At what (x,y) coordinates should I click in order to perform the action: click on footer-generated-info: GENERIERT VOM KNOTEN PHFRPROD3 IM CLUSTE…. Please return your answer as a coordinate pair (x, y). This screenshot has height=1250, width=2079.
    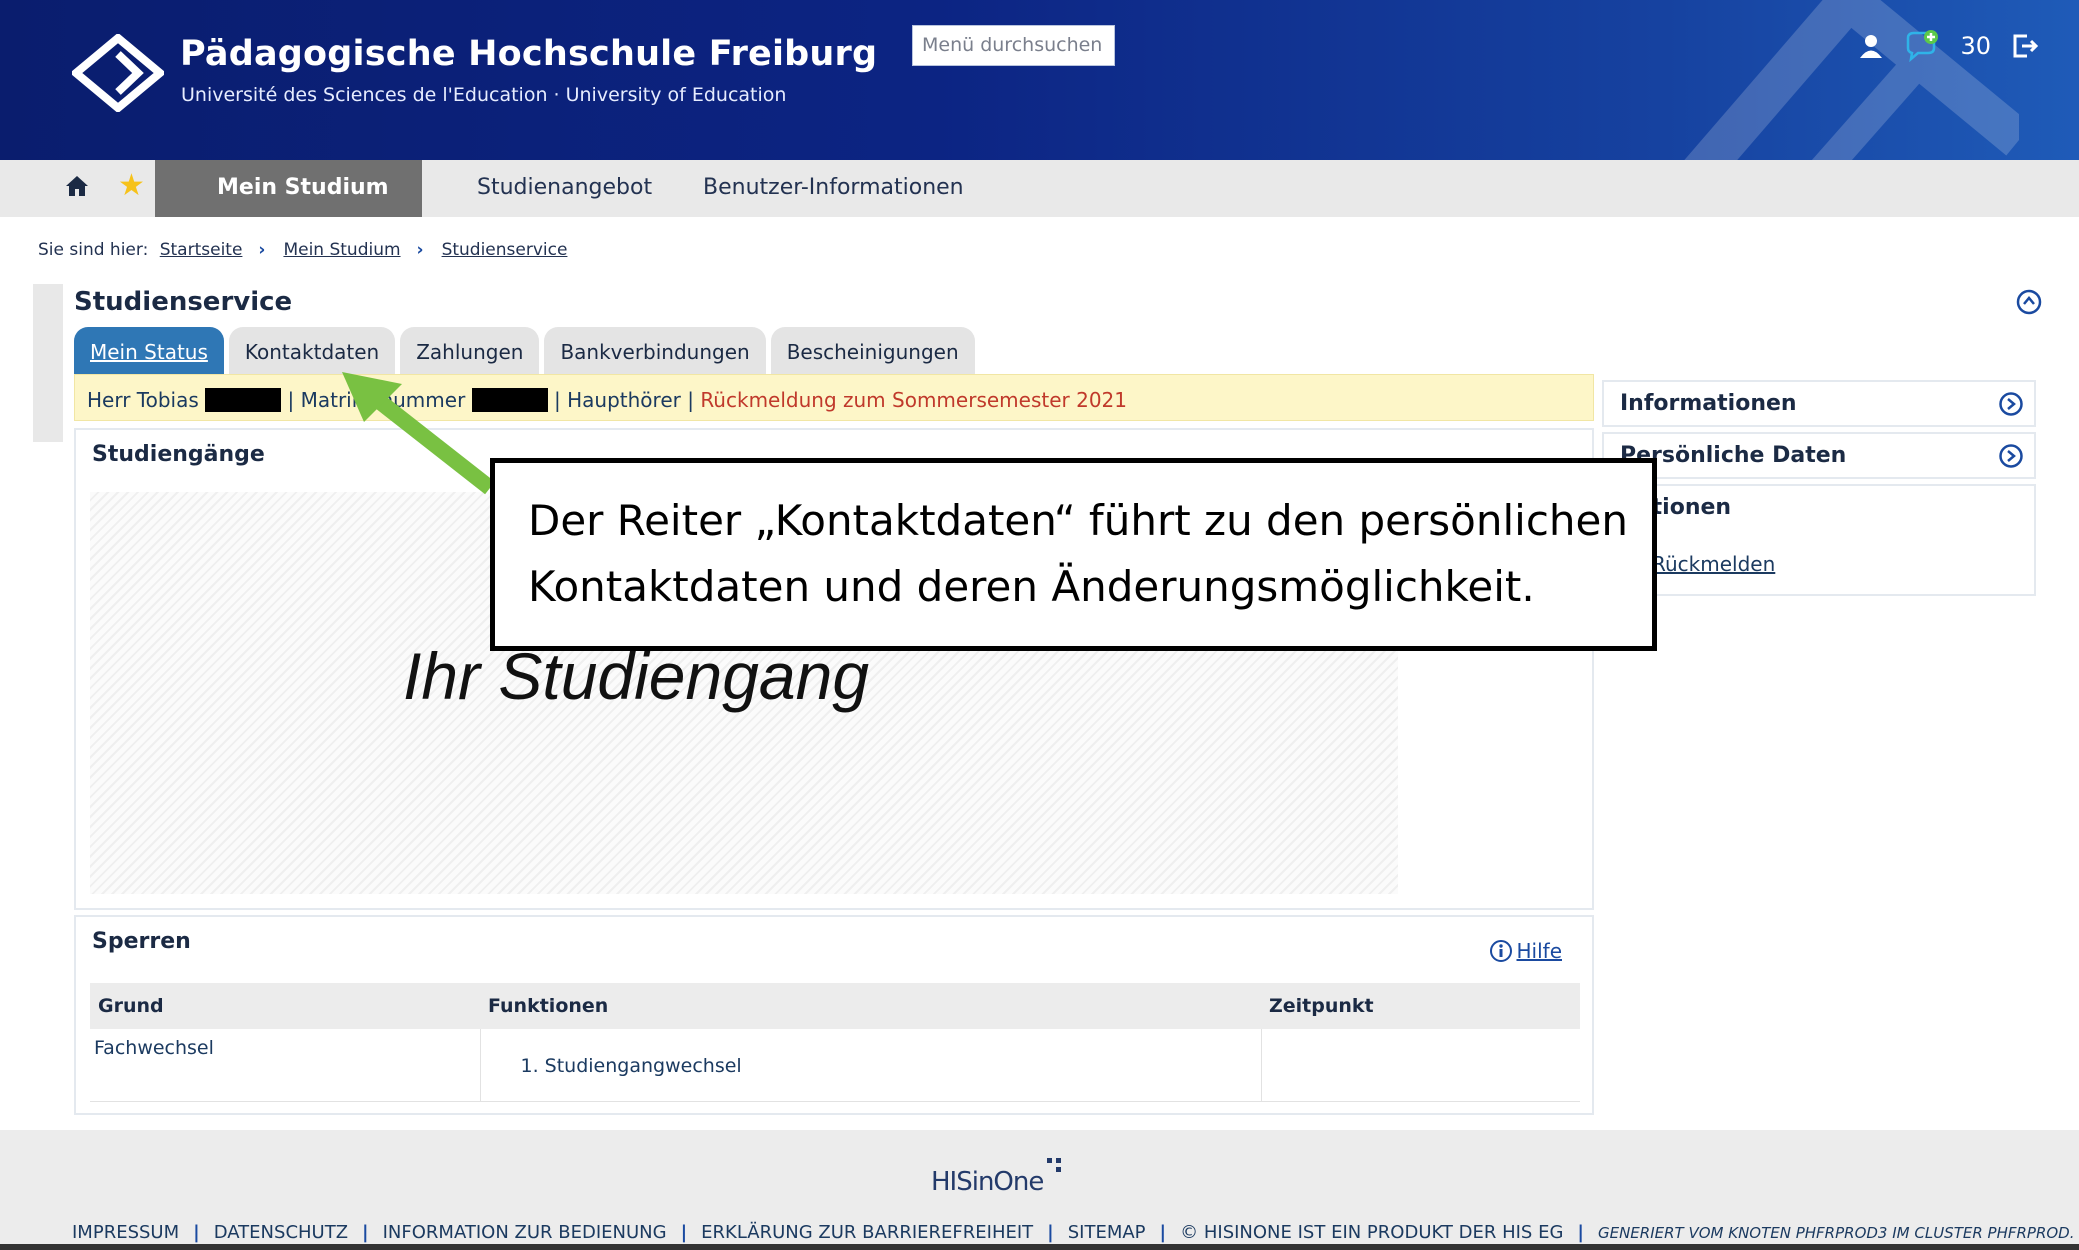
    Looking at the image, I should click on (1836, 1233).